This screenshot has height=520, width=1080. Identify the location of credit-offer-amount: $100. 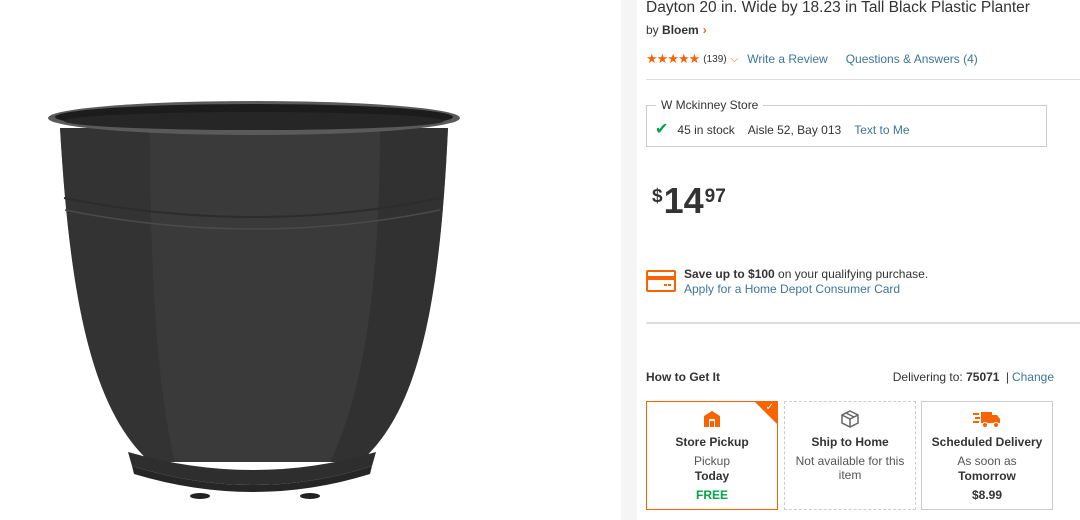
(761, 274).